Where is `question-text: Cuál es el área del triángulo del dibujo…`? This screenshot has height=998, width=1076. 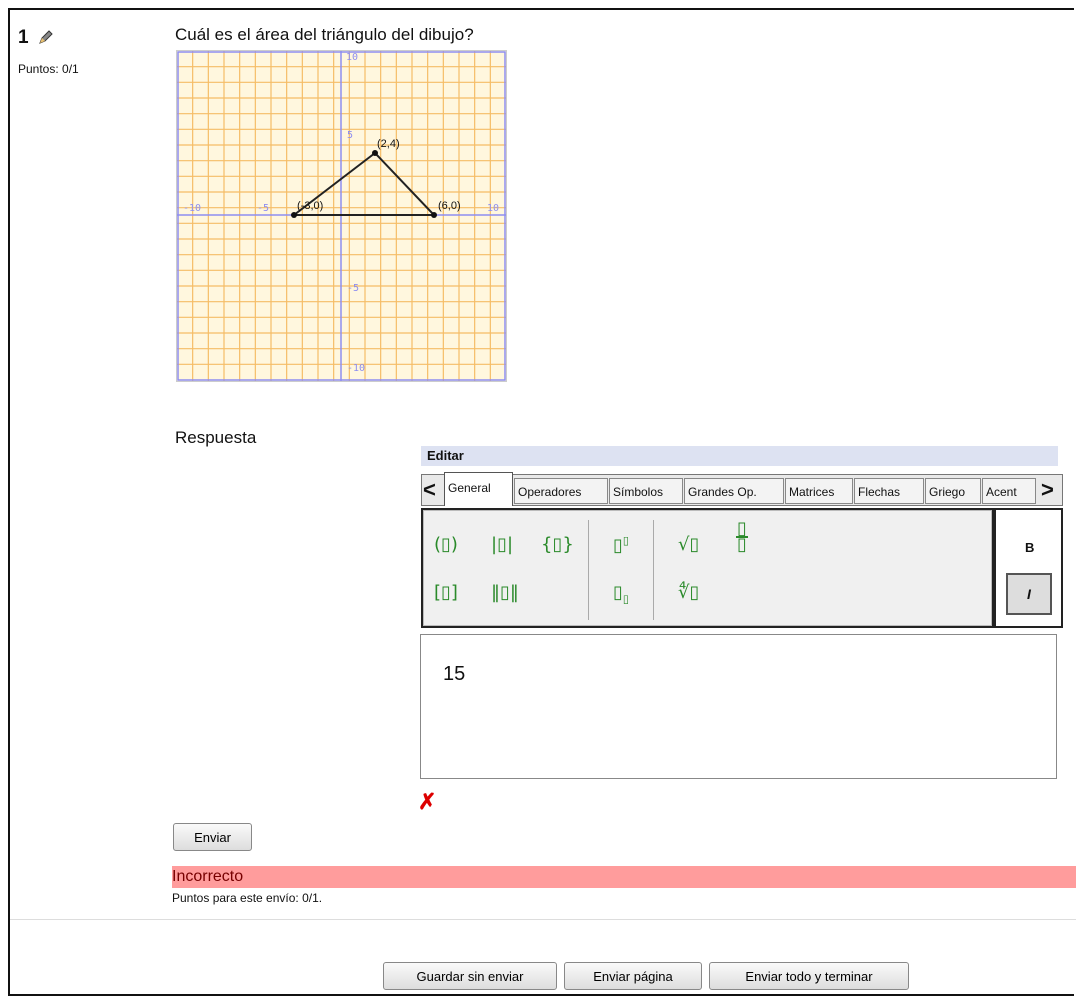 question-text: Cuál es el área del triángulo del dibujo… is located at coordinates (324, 34).